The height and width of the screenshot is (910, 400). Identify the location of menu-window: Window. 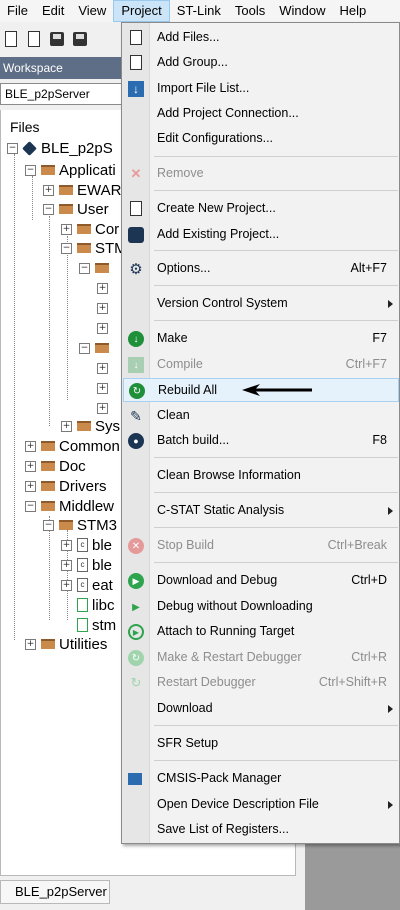
(302, 11).